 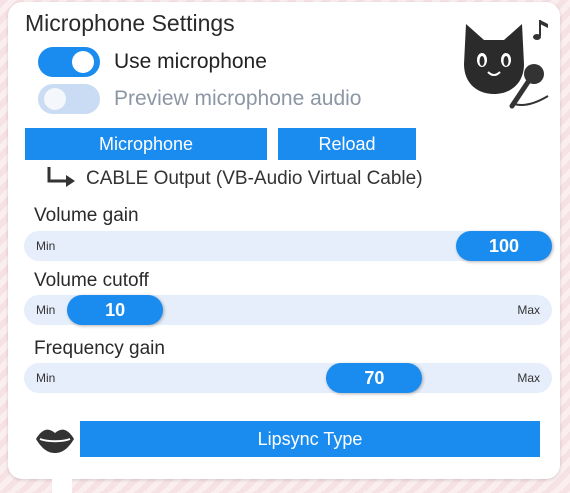 I want to click on volume-cutoff-slider: Min Max 10, so click(x=288, y=310).